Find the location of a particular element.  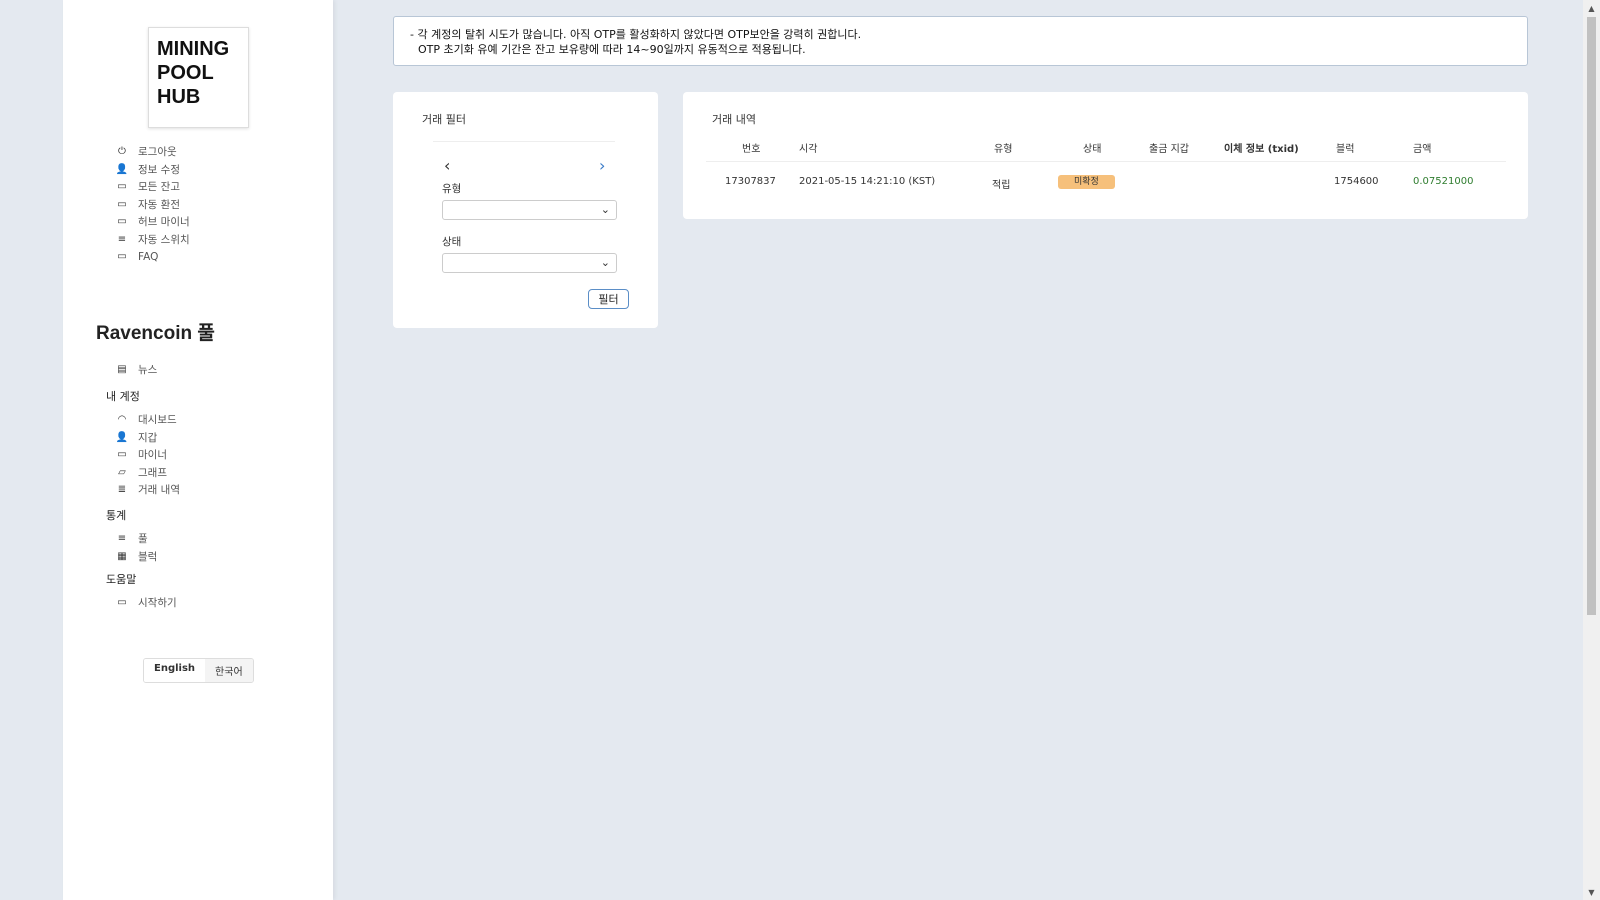

nav-all-balances: ▭ 모든 잔고 is located at coordinates (153, 187).